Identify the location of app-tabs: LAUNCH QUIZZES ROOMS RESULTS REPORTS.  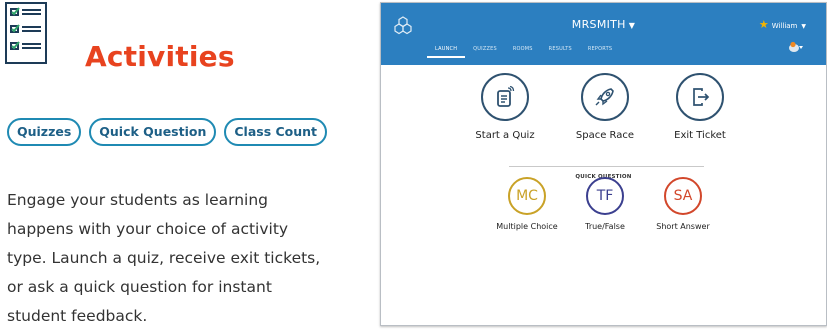
(523, 52).